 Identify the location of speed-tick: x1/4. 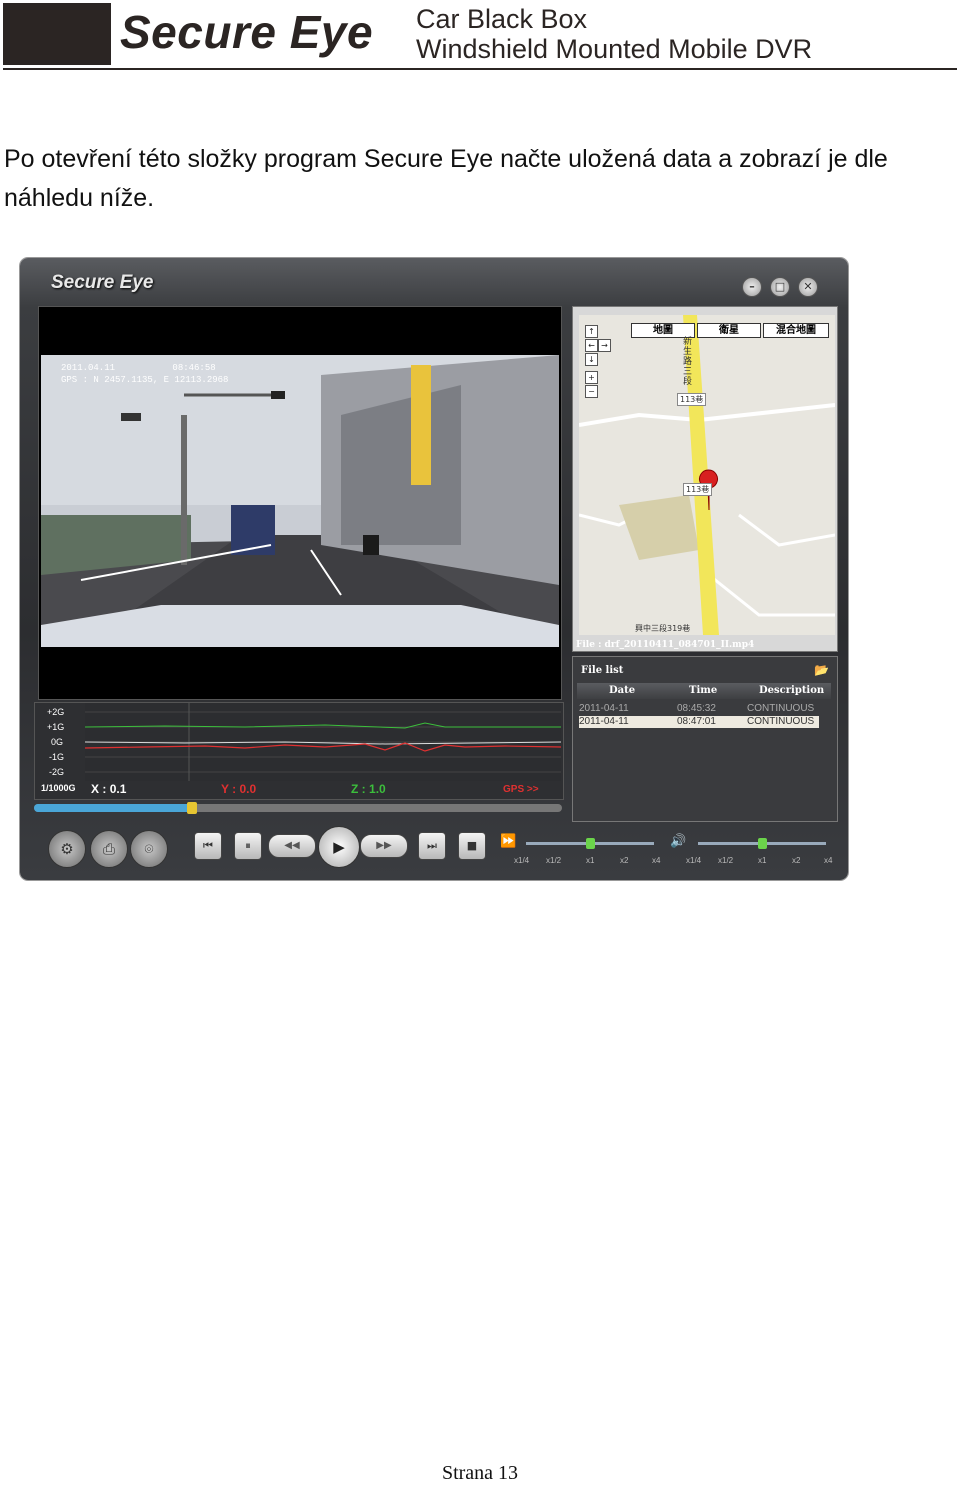
(522, 860).